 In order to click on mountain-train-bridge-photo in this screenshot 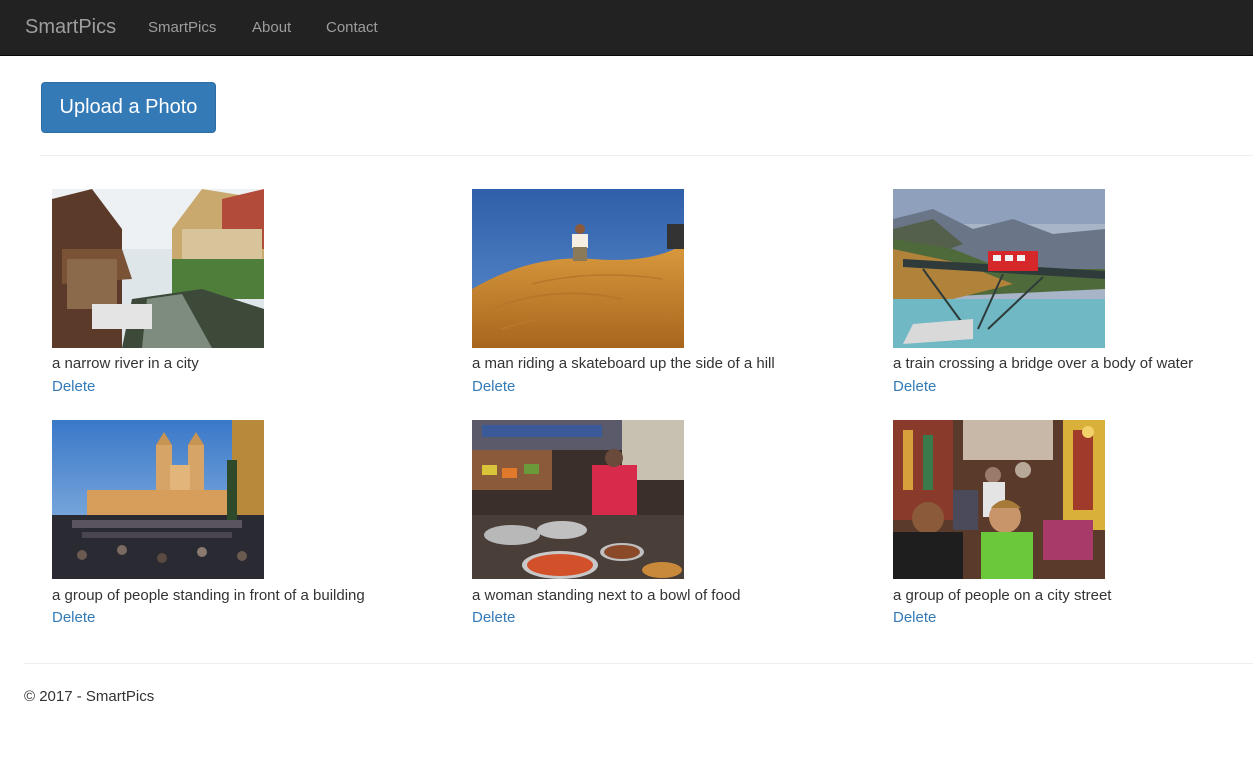, I will do `click(999, 268)`.